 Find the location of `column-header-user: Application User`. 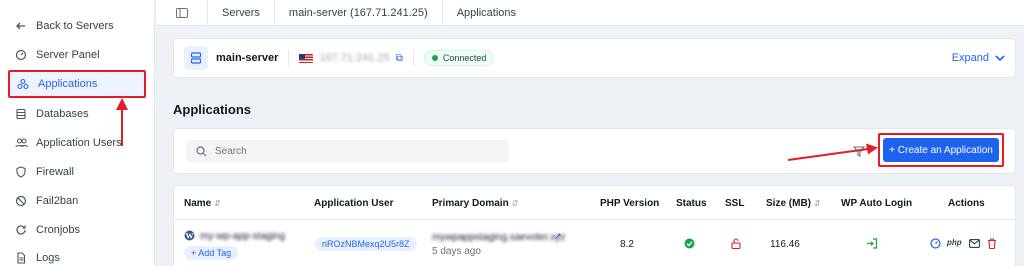

column-header-user: Application User is located at coordinates (354, 203).